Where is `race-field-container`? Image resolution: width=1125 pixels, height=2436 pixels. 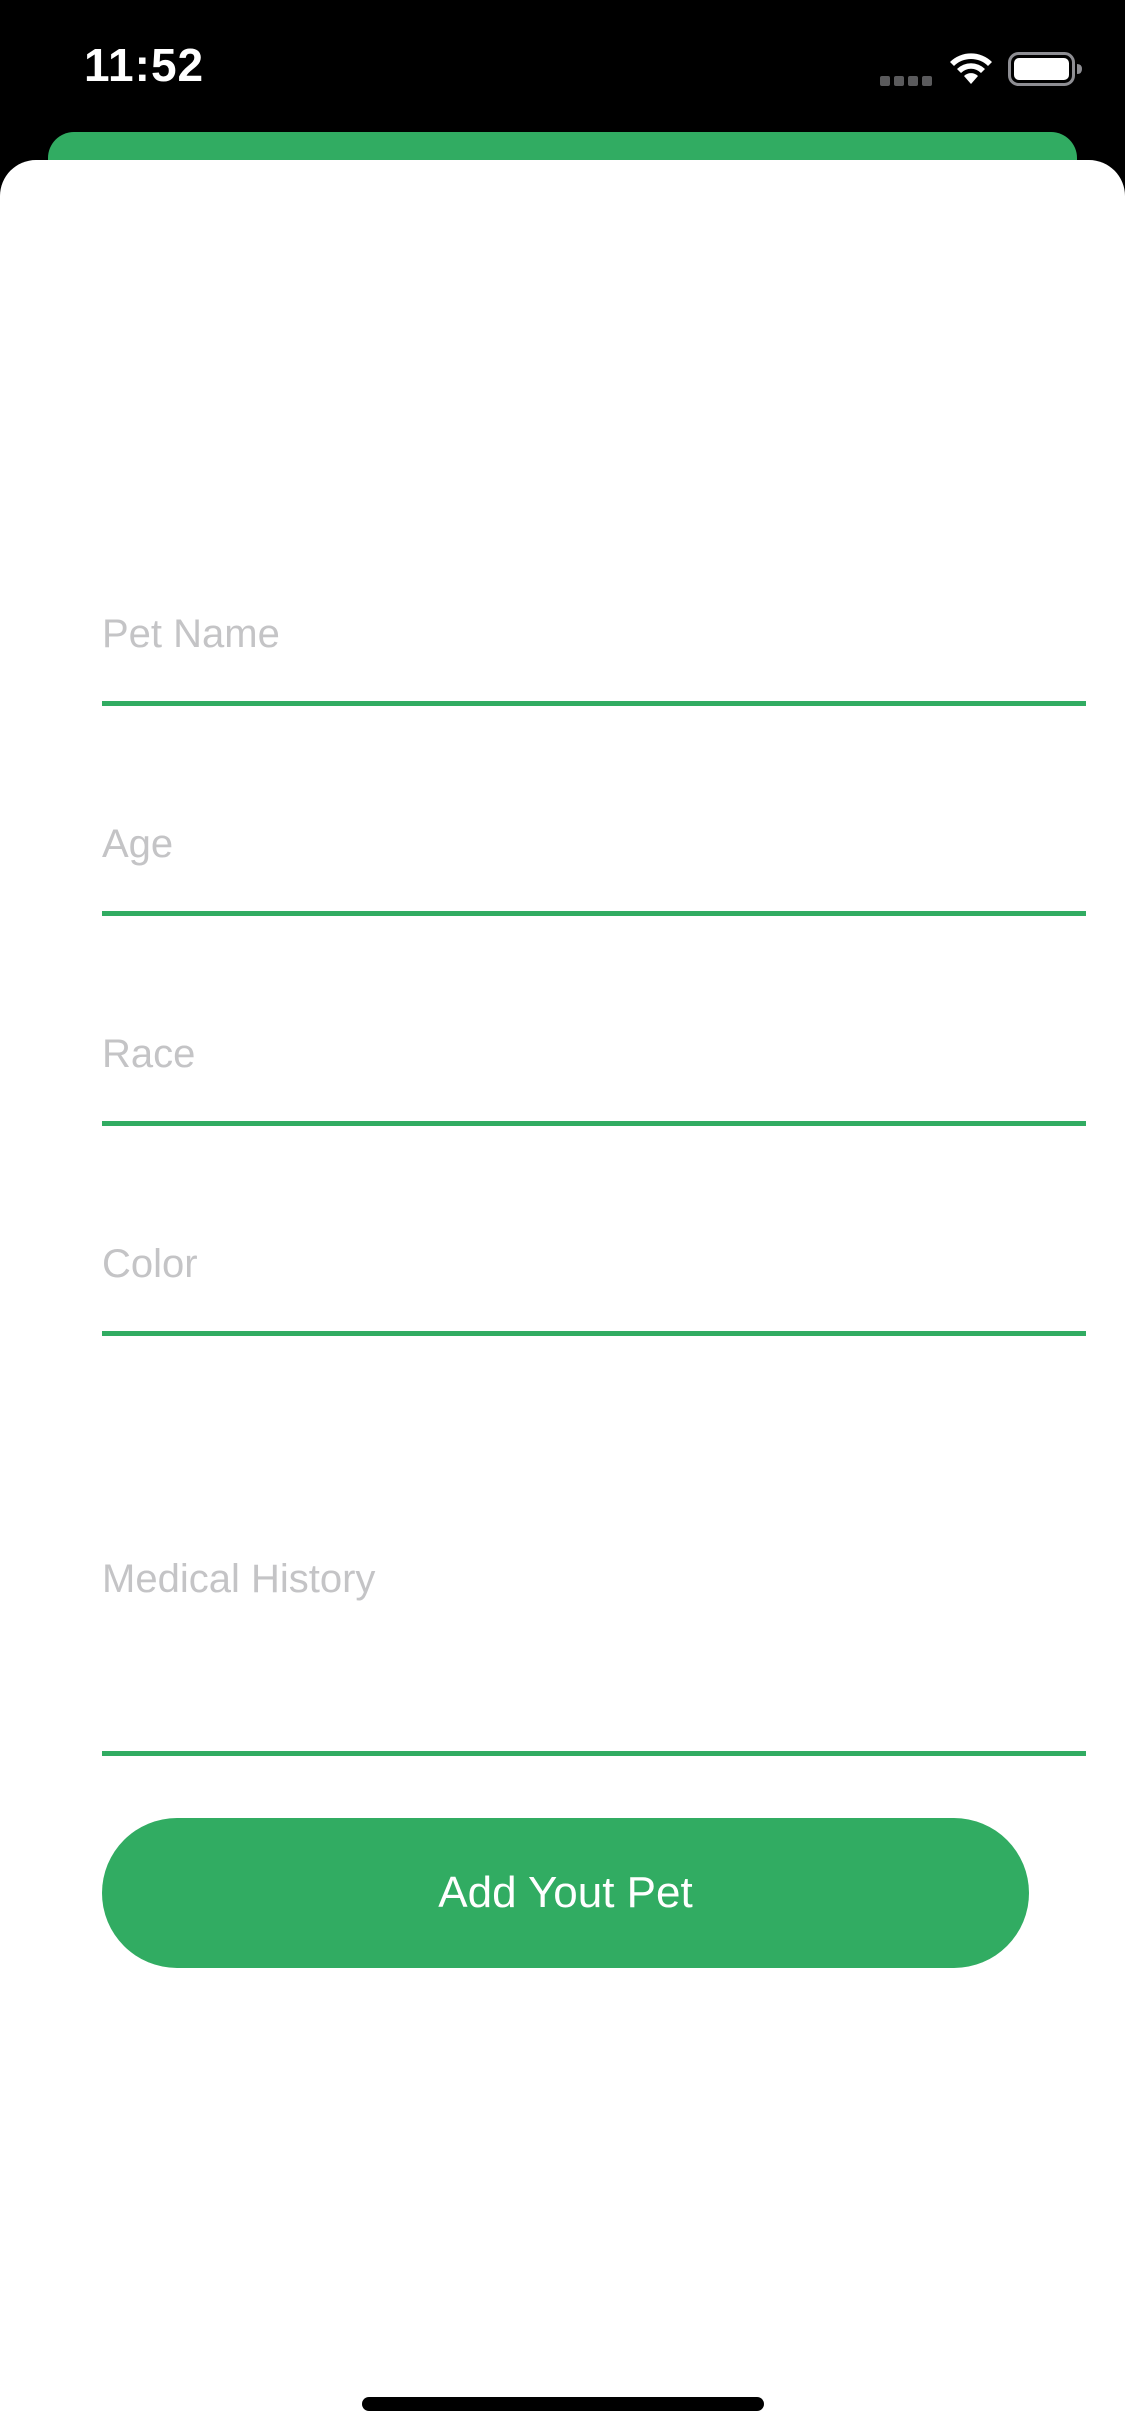 race-field-container is located at coordinates (594, 1075).